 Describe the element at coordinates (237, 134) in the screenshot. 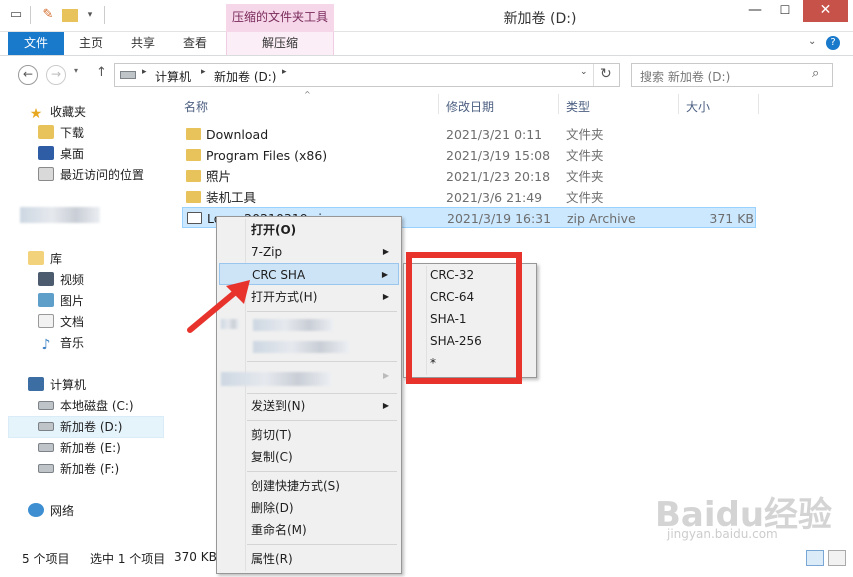

I see `file-name: Download` at that location.